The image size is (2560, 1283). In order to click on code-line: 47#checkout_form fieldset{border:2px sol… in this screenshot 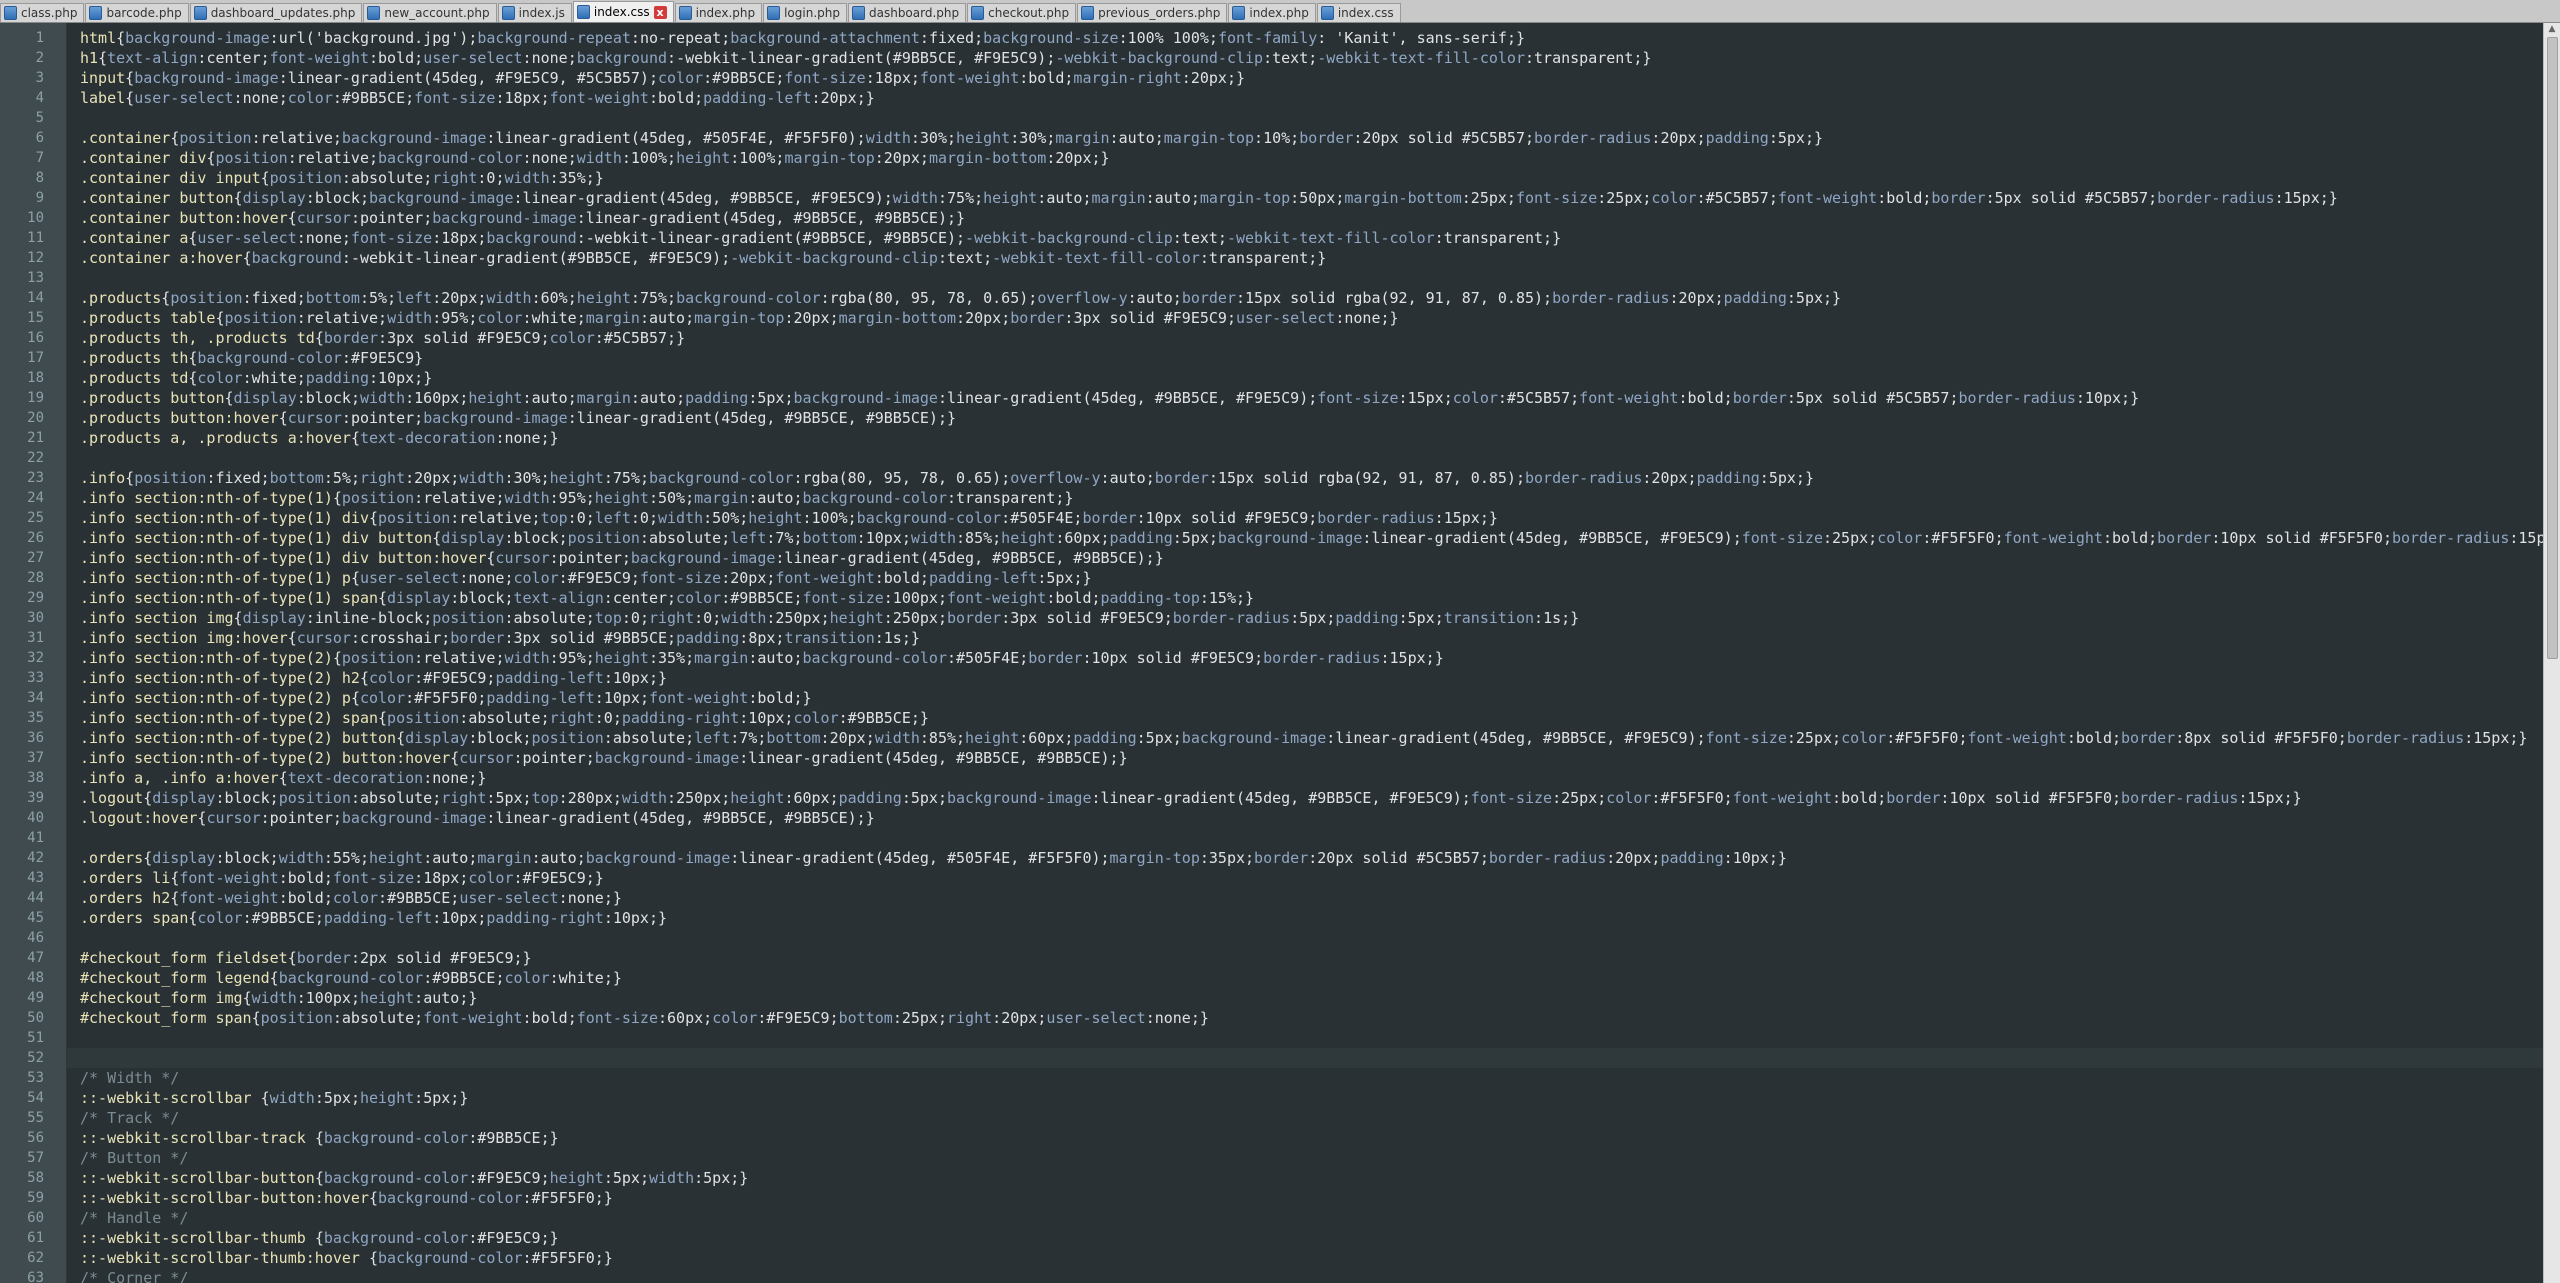, I will do `click(1310, 958)`.